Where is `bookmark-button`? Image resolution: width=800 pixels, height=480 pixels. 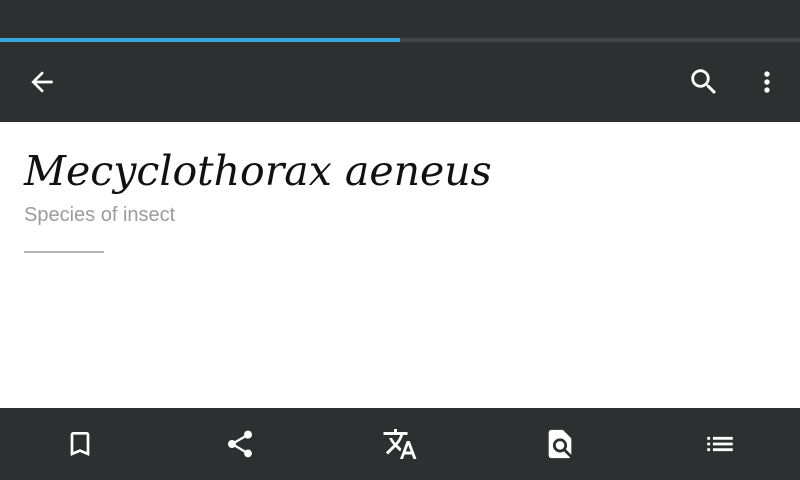
bookmark-button is located at coordinates (80, 444).